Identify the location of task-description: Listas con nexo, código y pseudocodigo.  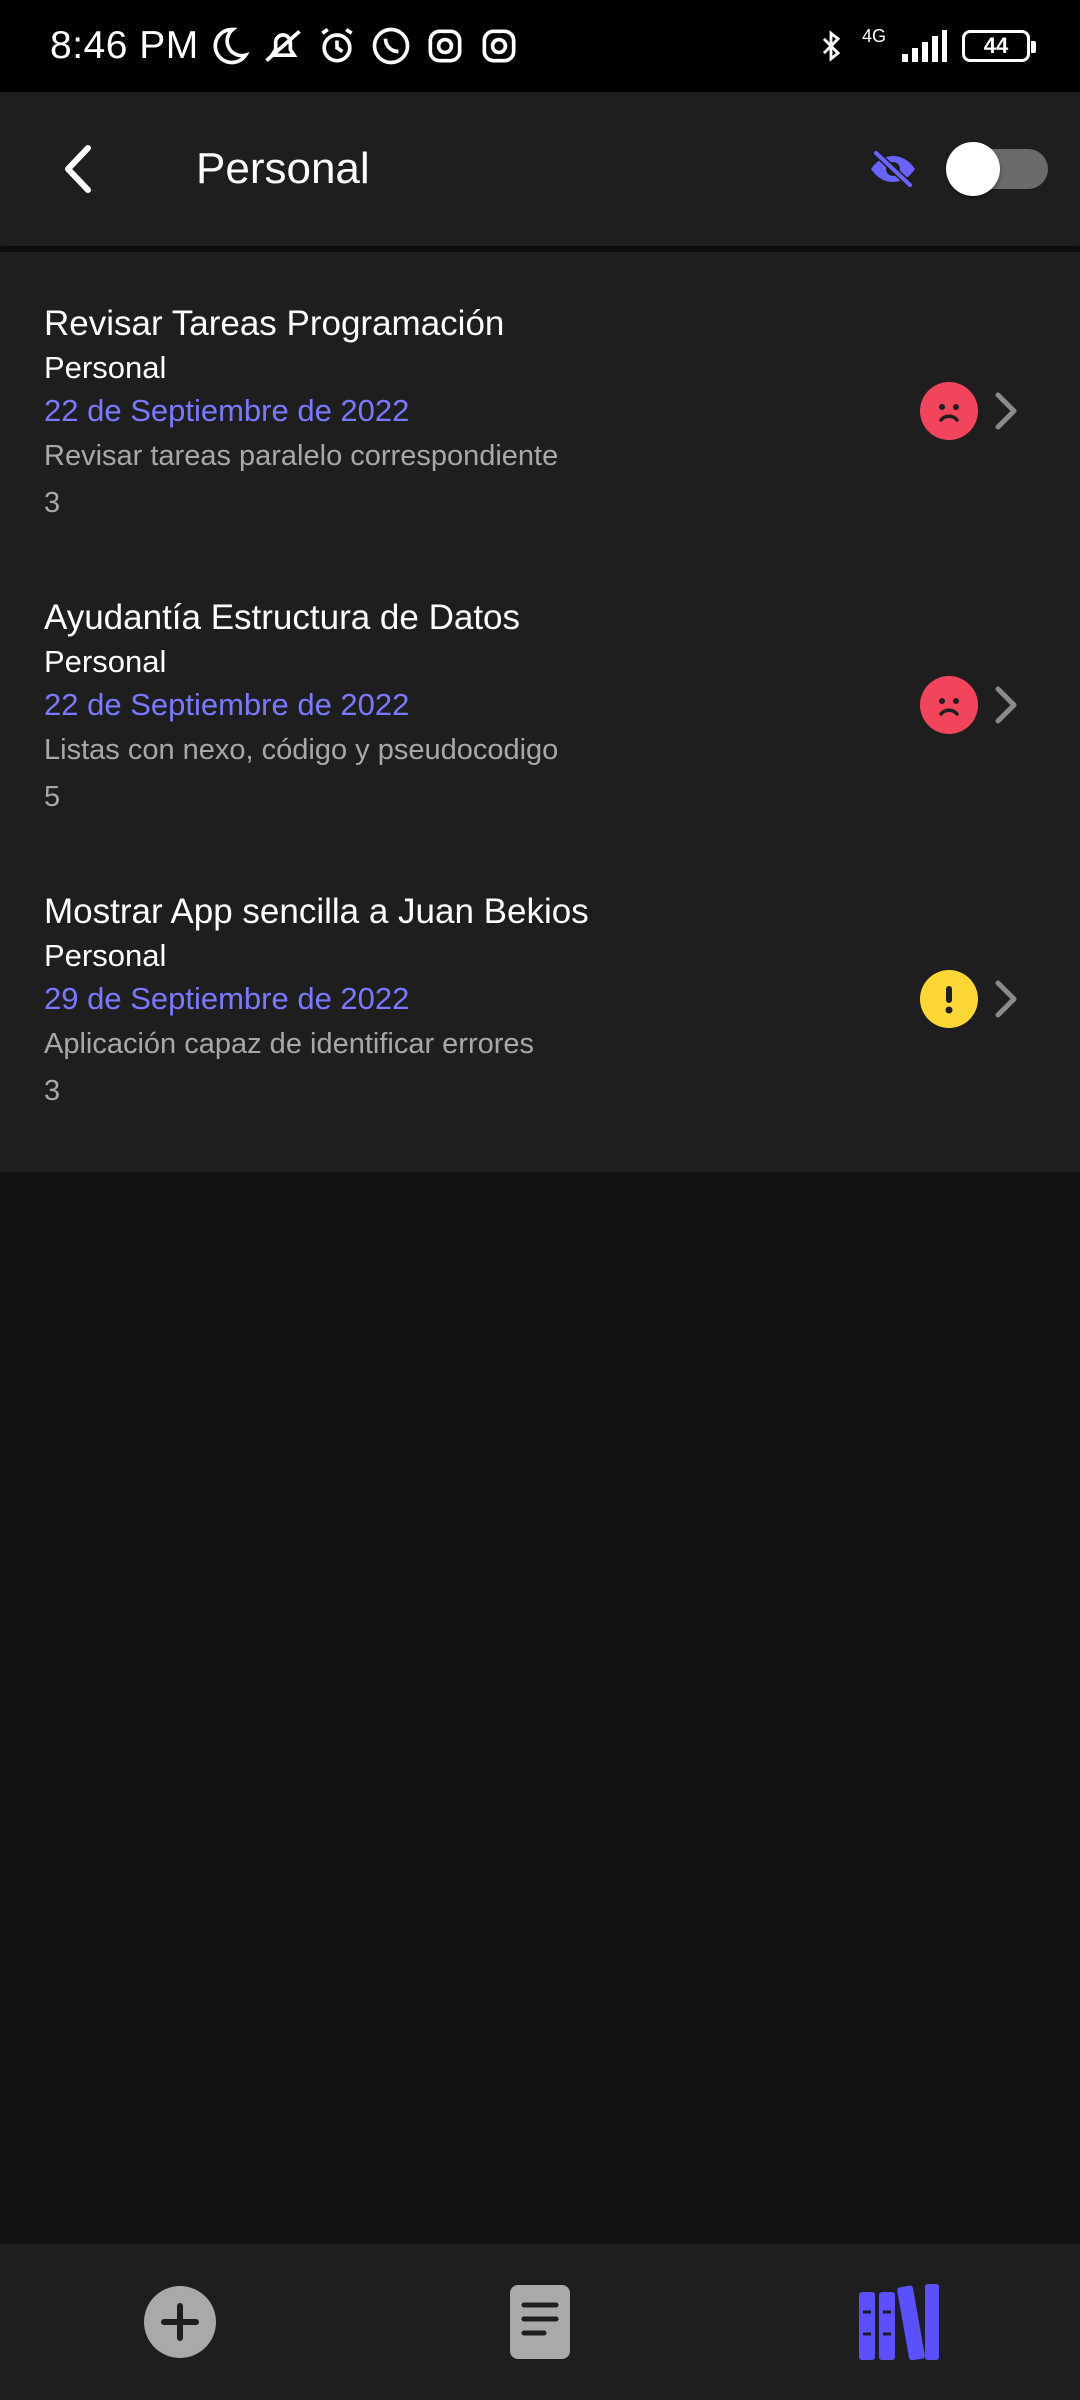
(301, 750).